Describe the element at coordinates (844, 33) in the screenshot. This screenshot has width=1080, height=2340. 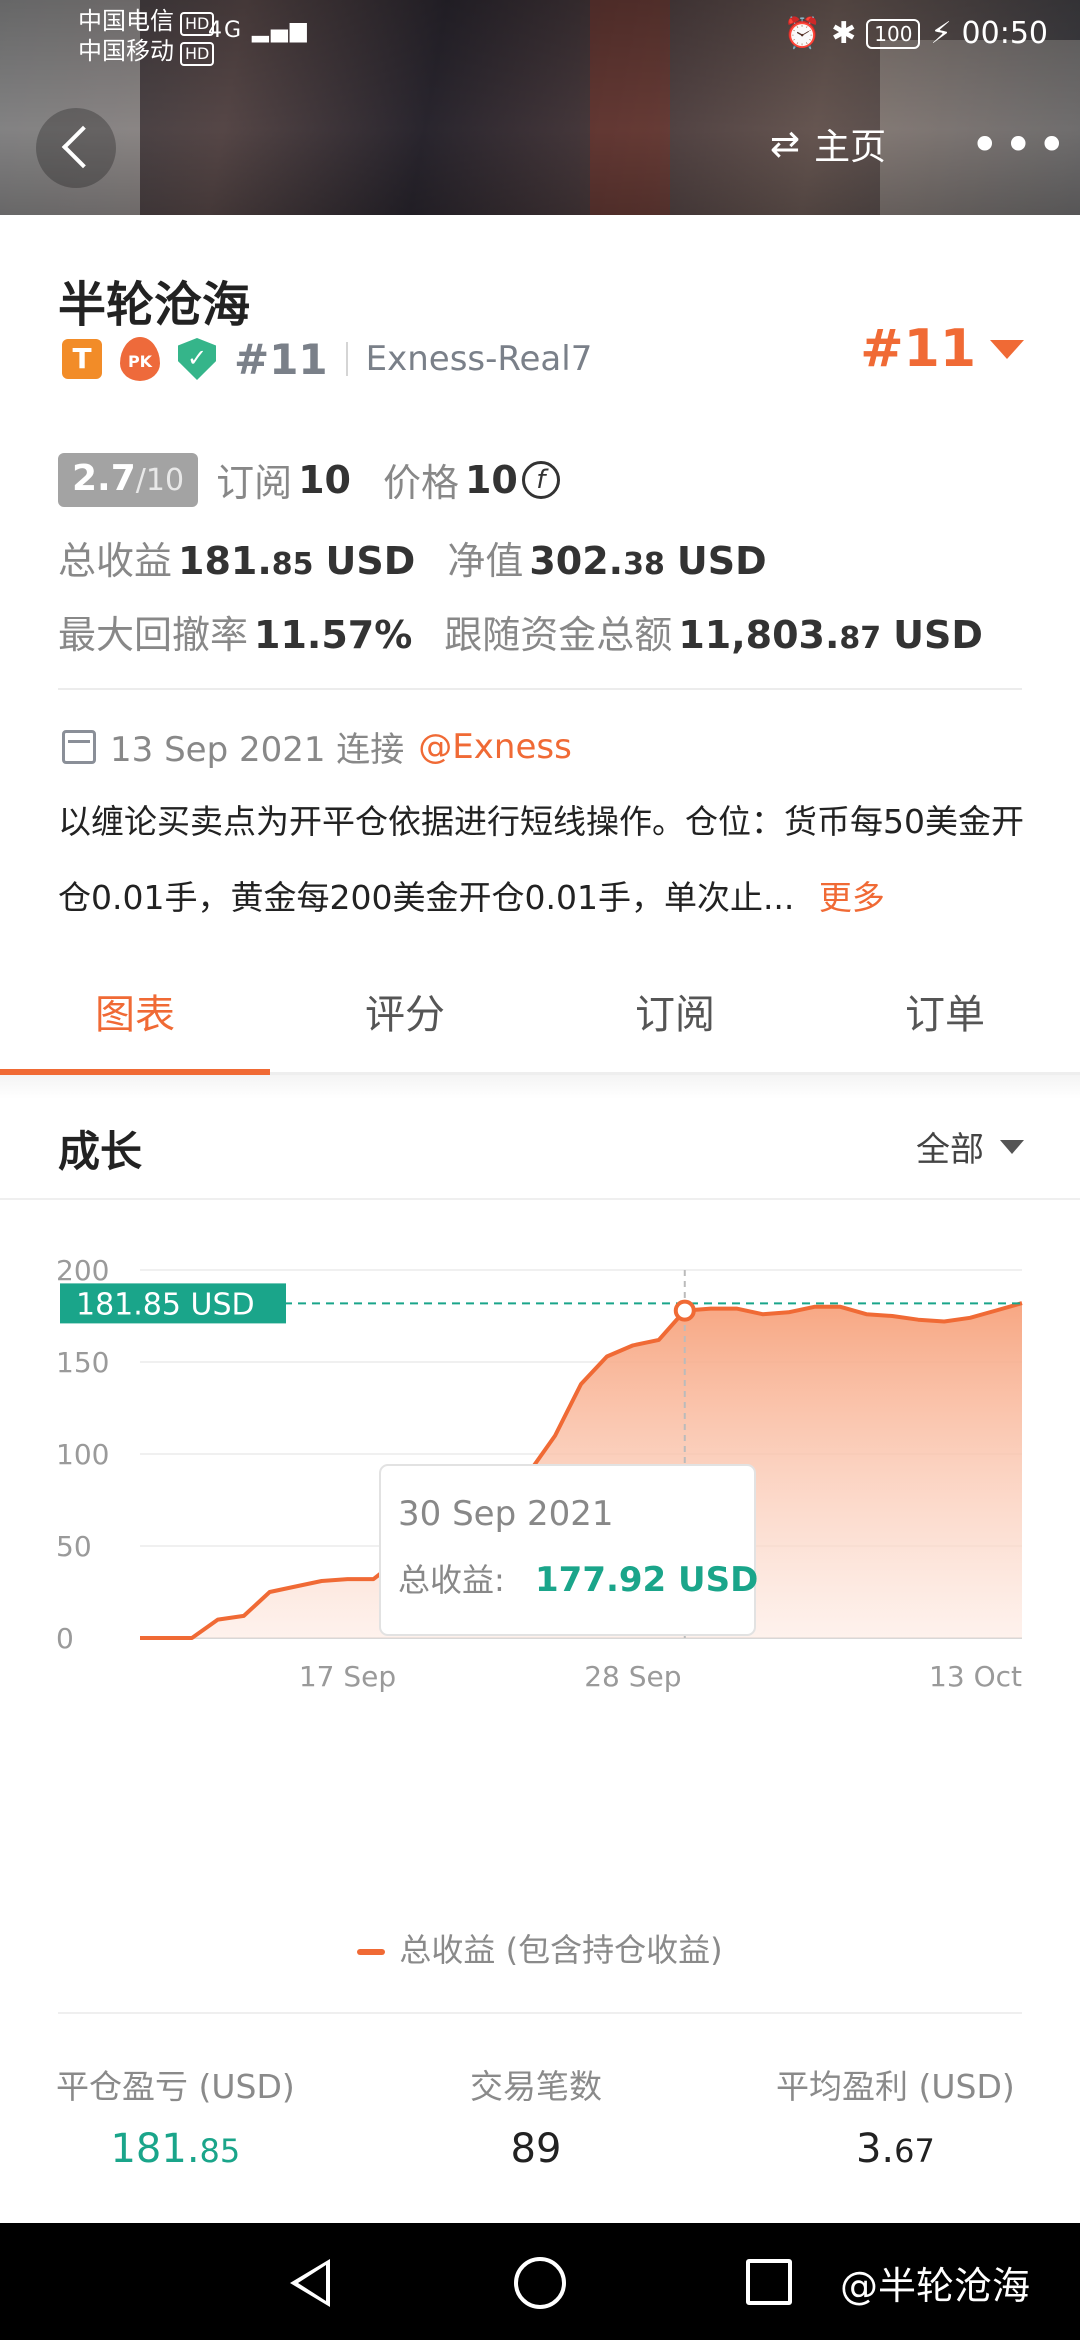
I see `bluetooth-icon: ✱` at that location.